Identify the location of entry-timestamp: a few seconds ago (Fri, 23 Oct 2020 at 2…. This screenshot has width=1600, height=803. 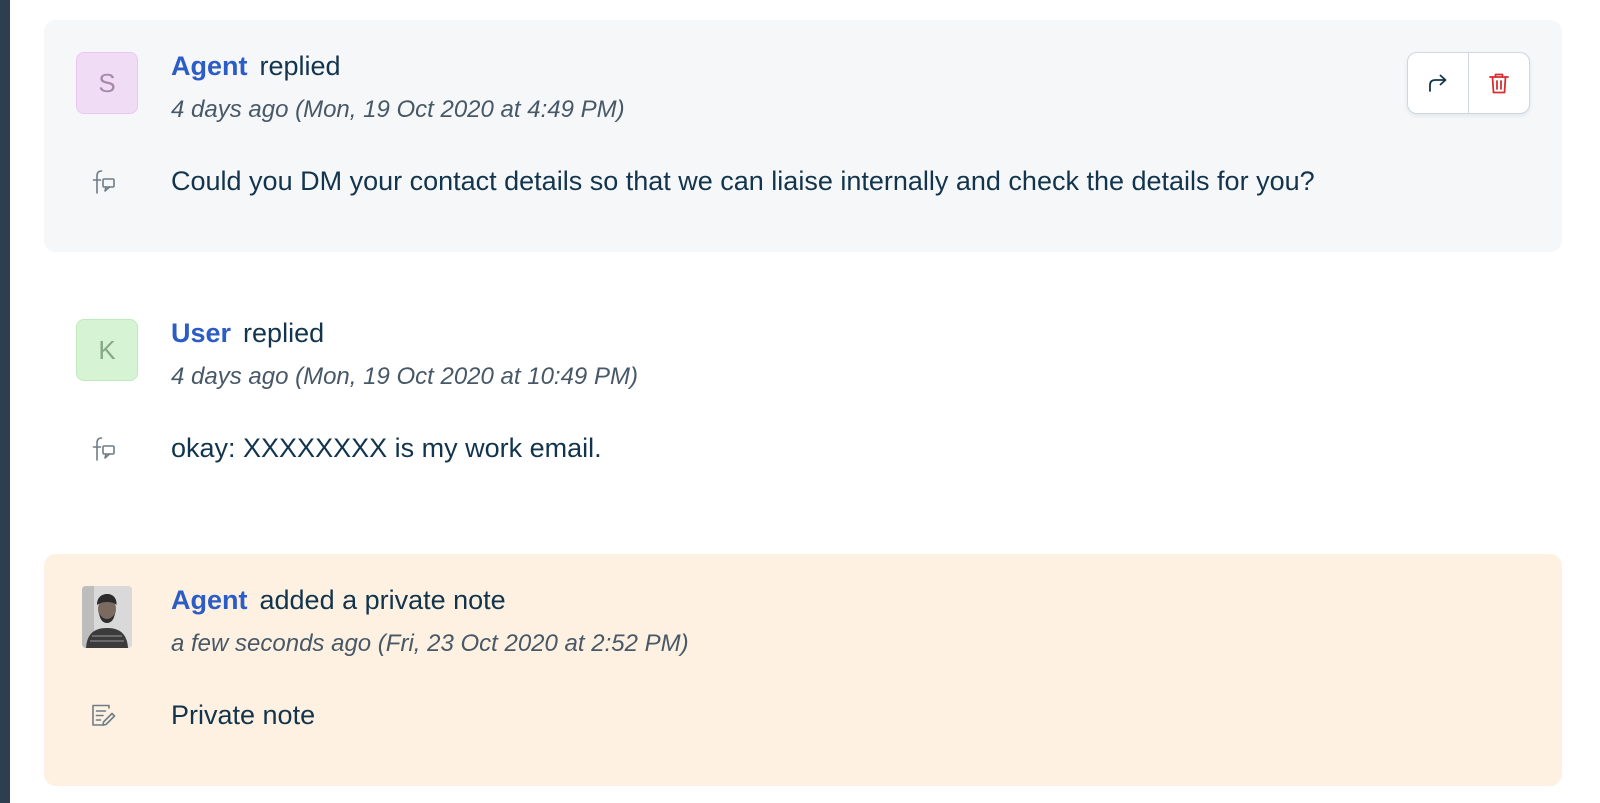
(430, 643).